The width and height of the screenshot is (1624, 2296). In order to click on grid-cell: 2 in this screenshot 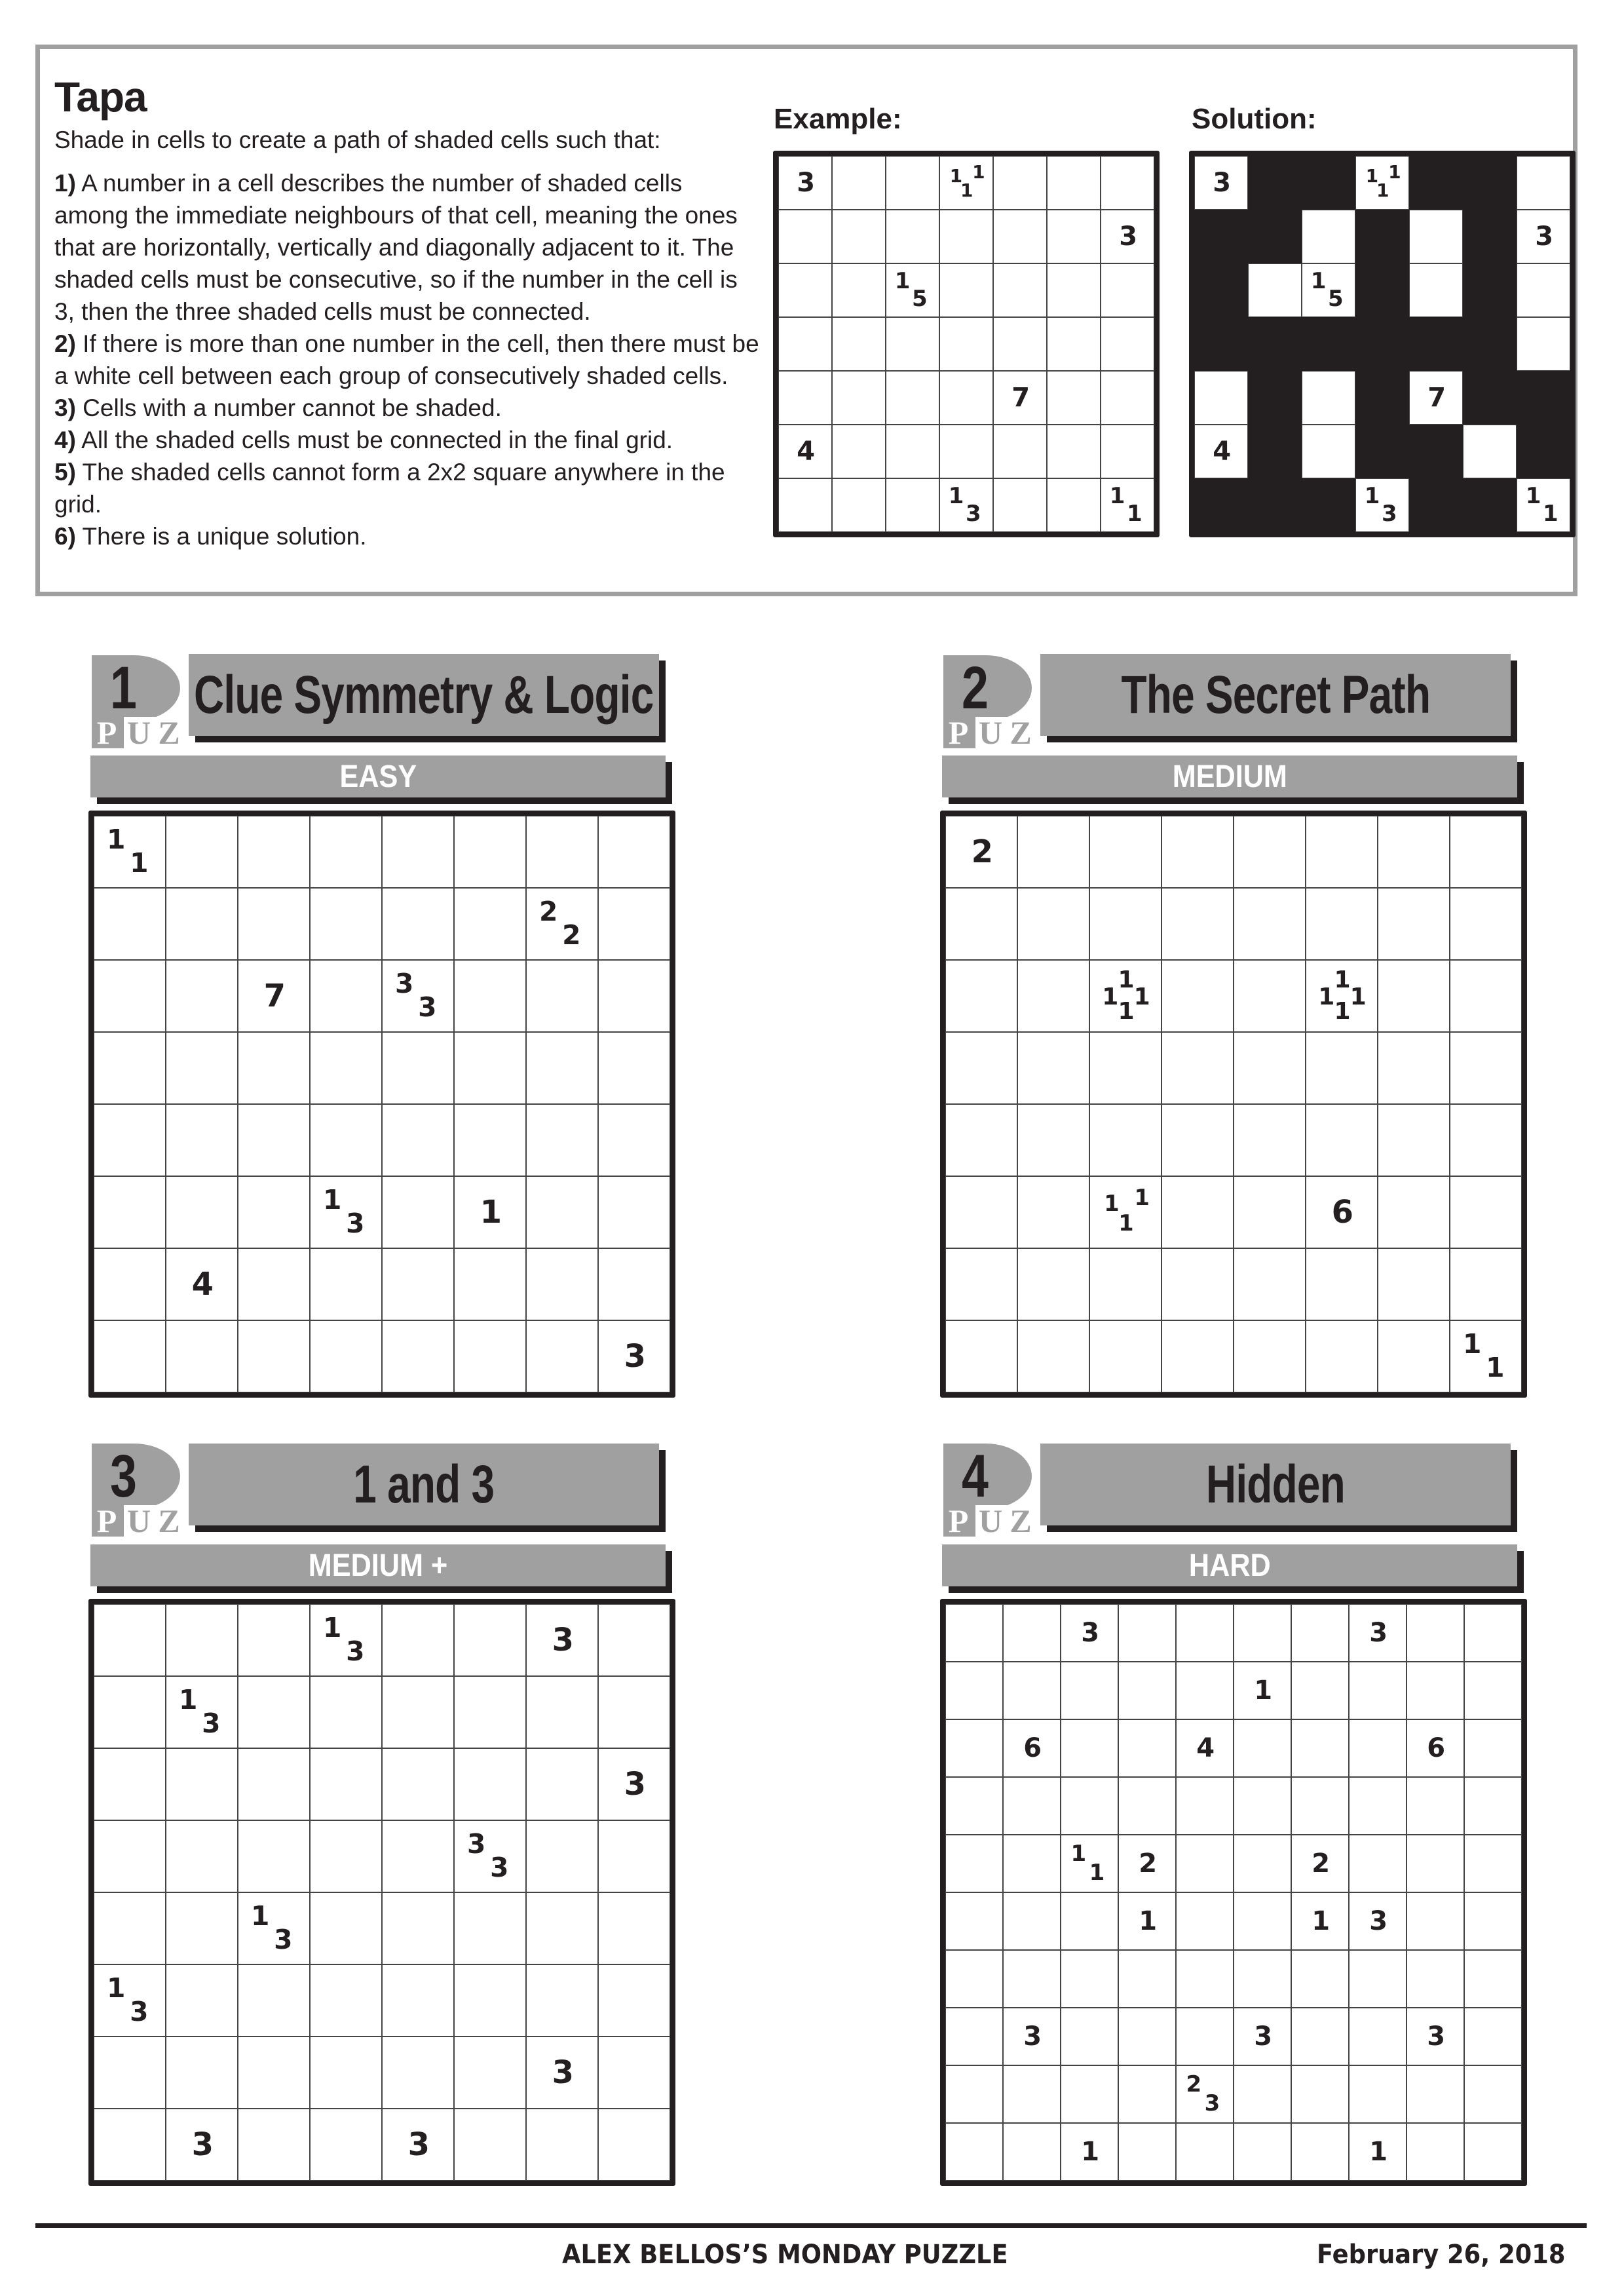, I will do `click(1320, 1863)`.